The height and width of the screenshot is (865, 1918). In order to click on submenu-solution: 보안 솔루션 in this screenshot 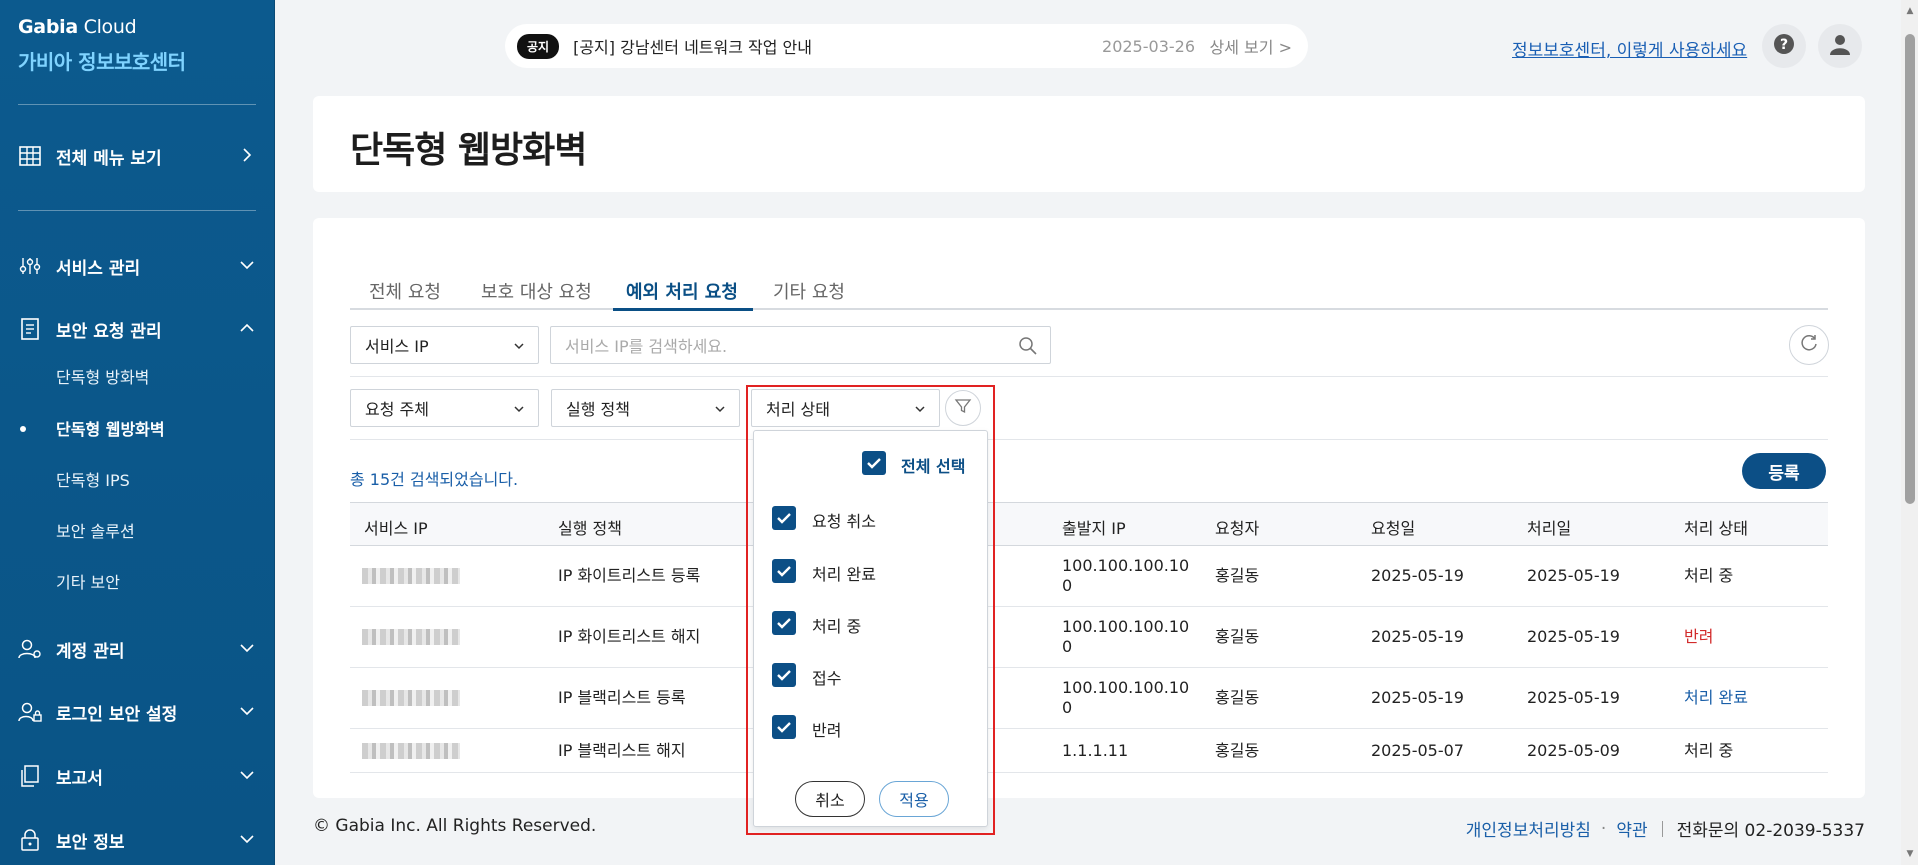, I will do `click(95, 530)`.